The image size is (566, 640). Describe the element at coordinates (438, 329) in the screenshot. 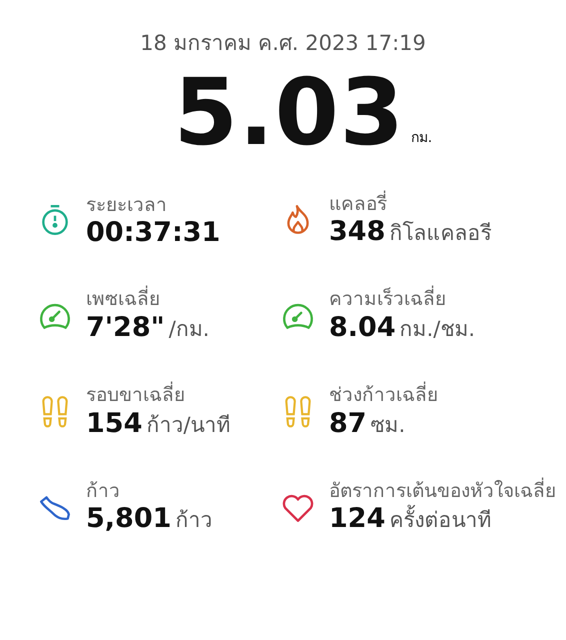

I see `metric-unit: กม./ชม.` at that location.